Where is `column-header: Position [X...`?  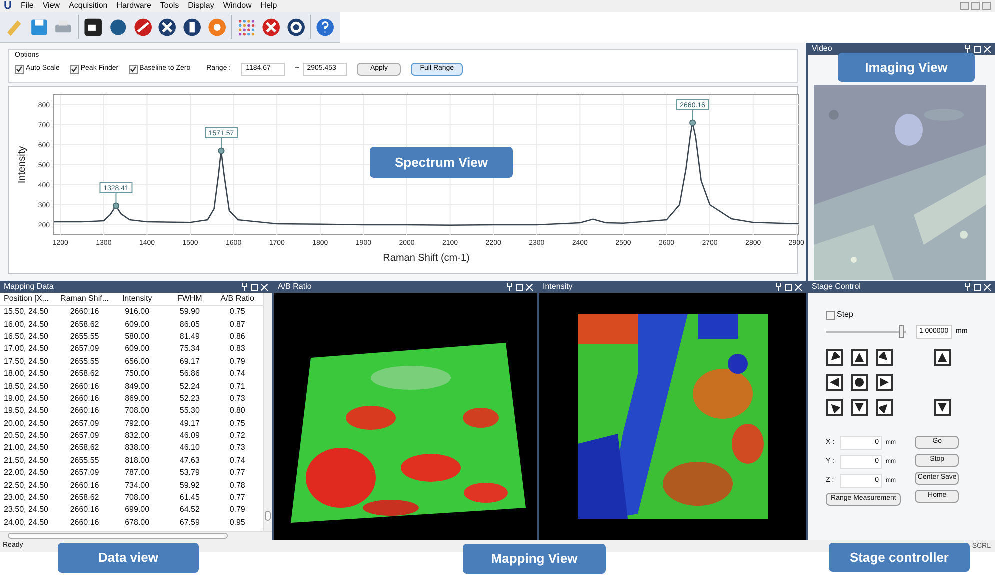
column-header: Position [X... is located at coordinates (31, 299).